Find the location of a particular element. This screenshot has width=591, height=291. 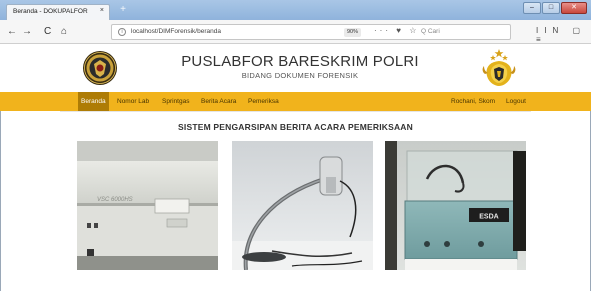

close-window-button: ✕ is located at coordinates (574, 8).